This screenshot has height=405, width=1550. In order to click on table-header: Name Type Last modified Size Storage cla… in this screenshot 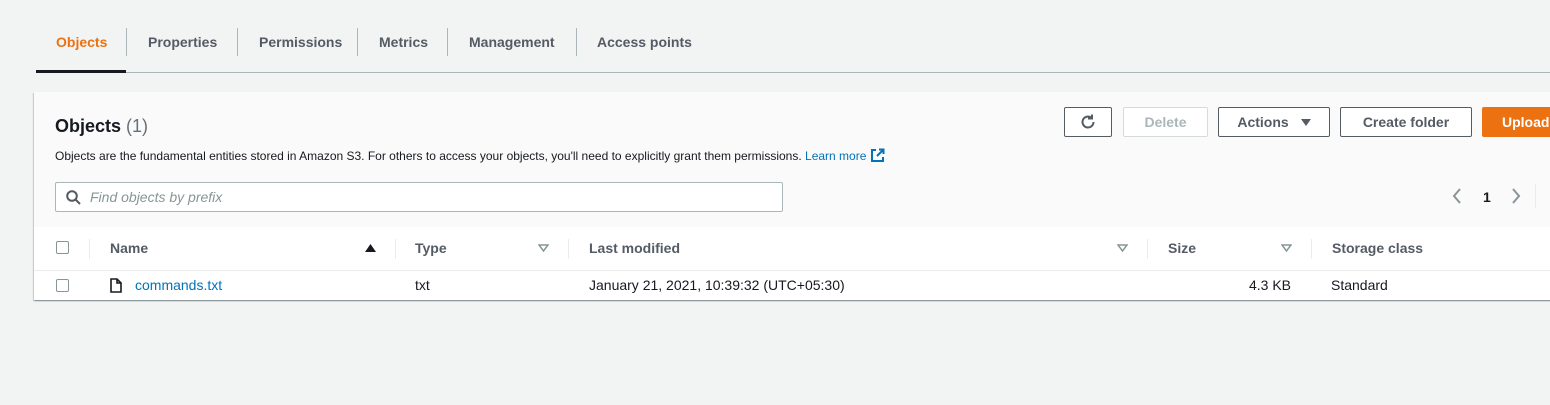, I will do `click(792, 249)`.